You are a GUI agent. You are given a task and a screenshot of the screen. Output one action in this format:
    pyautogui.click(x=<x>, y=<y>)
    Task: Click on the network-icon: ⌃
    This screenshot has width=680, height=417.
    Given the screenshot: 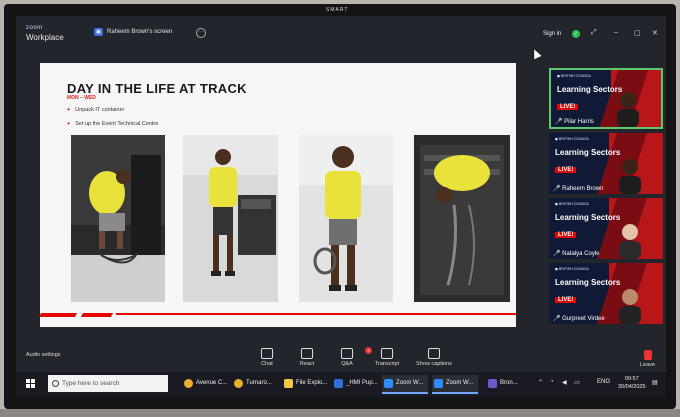 What is the action you would take?
    pyautogui.click(x=540, y=382)
    